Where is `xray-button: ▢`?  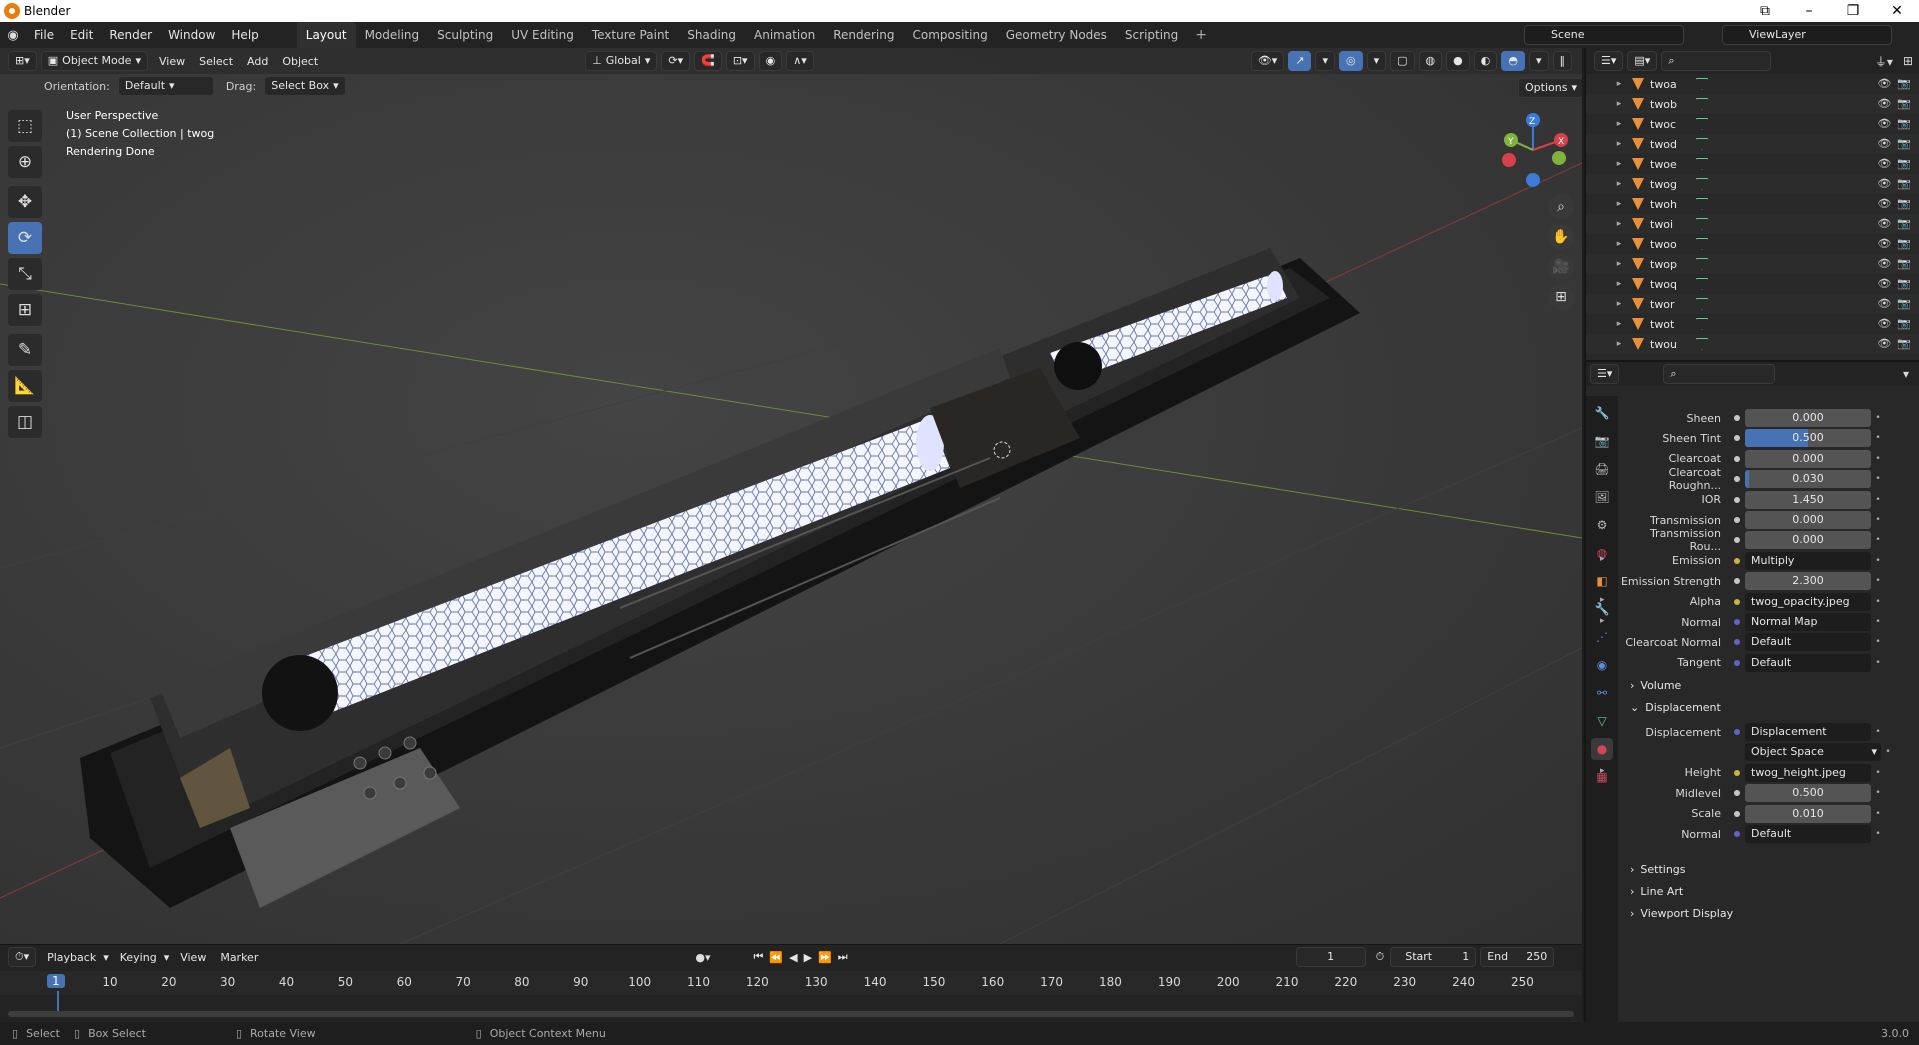 xray-button: ▢ is located at coordinates (1402, 61).